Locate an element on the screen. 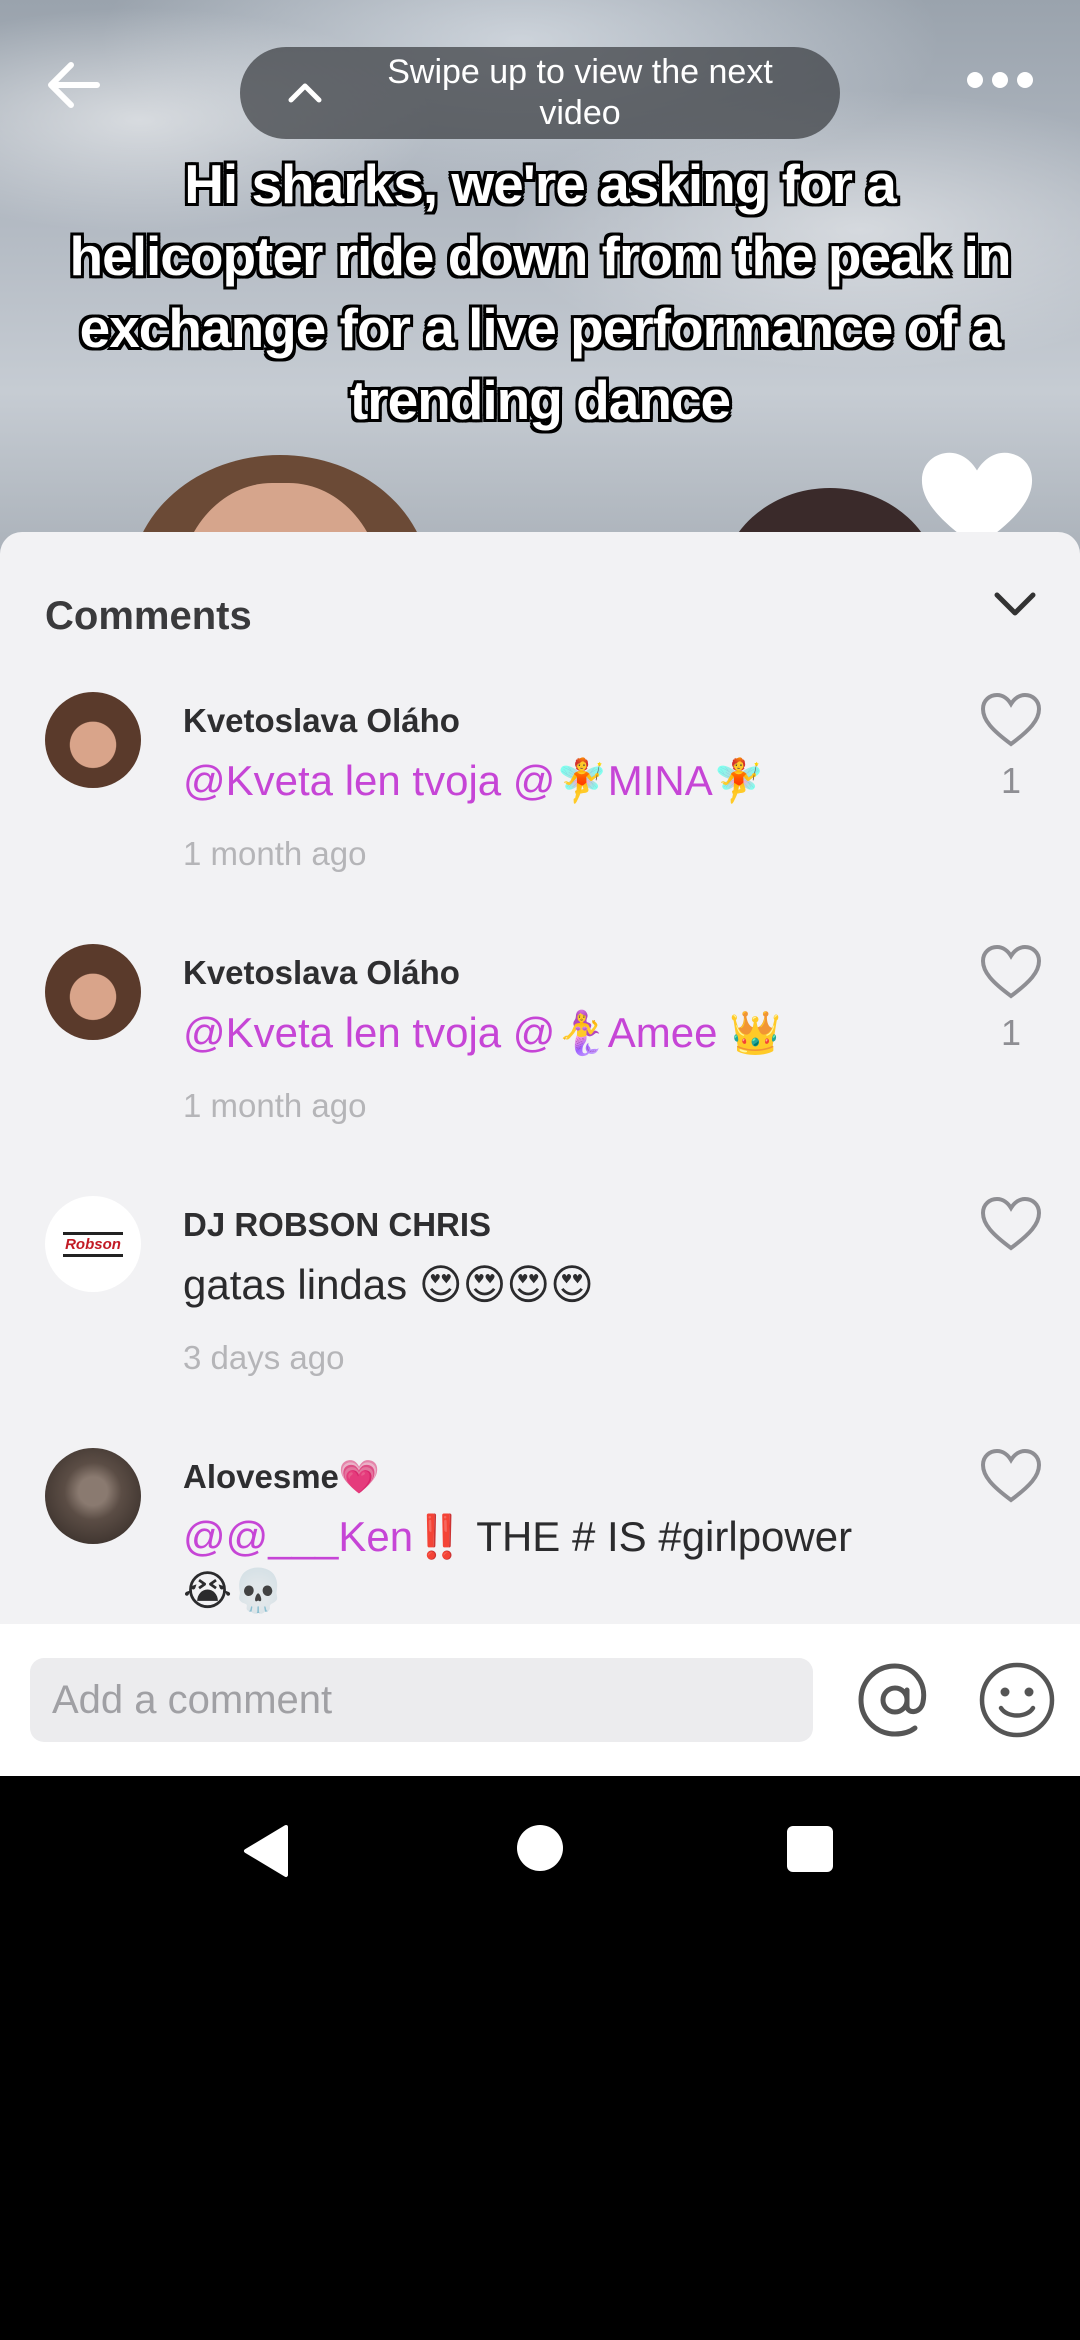  comment-username: DJ ROBSON CHRIS is located at coordinates (337, 1225).